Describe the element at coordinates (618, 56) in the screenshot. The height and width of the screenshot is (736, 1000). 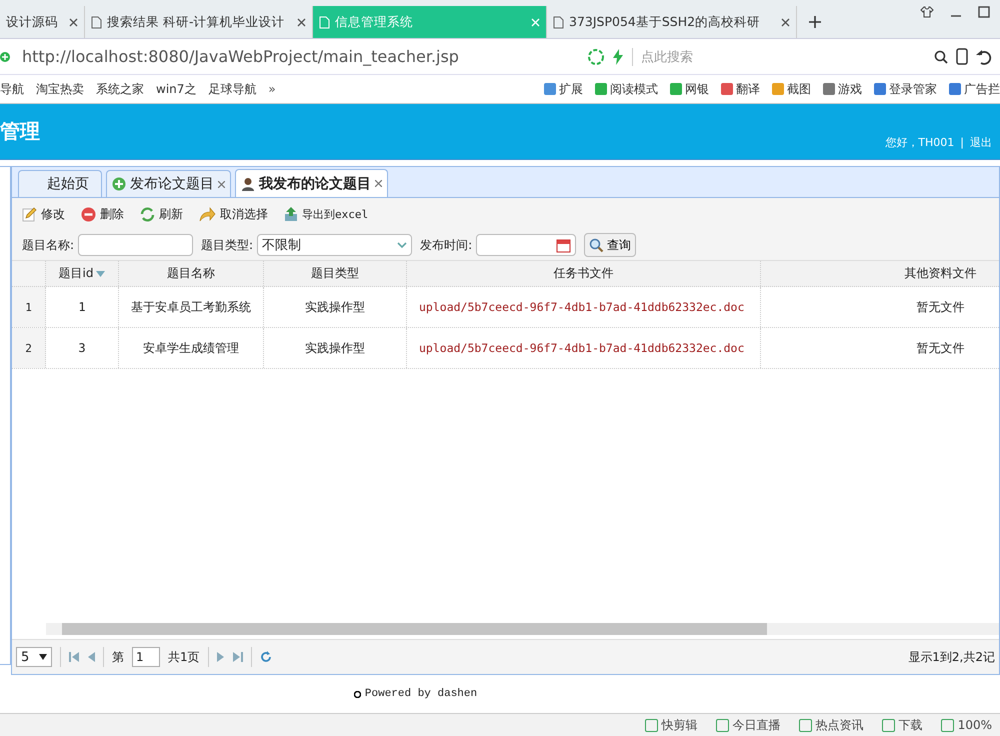
I see `lightning-icon` at that location.